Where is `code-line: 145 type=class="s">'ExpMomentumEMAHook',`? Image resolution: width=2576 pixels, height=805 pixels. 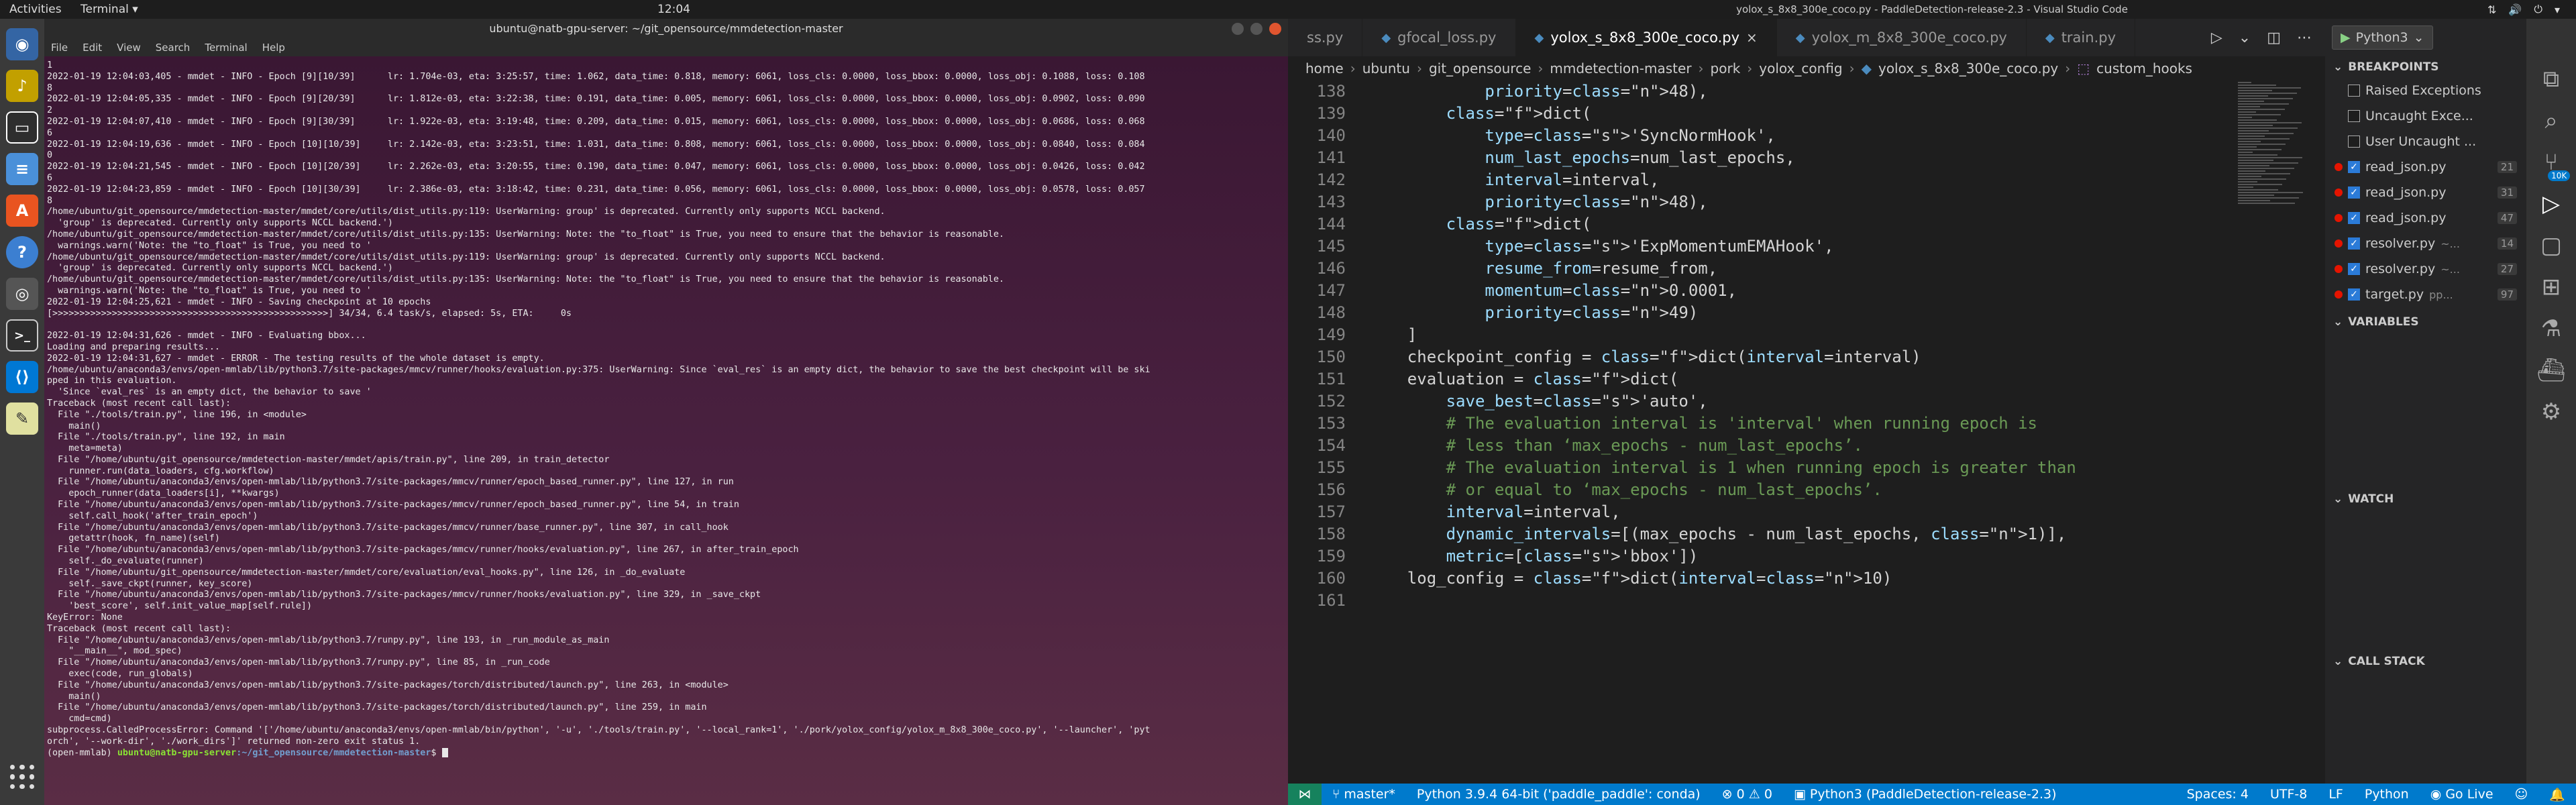 code-line: 145 type=class="s">'ExpMomentumEMAHook', is located at coordinates (1757, 246).